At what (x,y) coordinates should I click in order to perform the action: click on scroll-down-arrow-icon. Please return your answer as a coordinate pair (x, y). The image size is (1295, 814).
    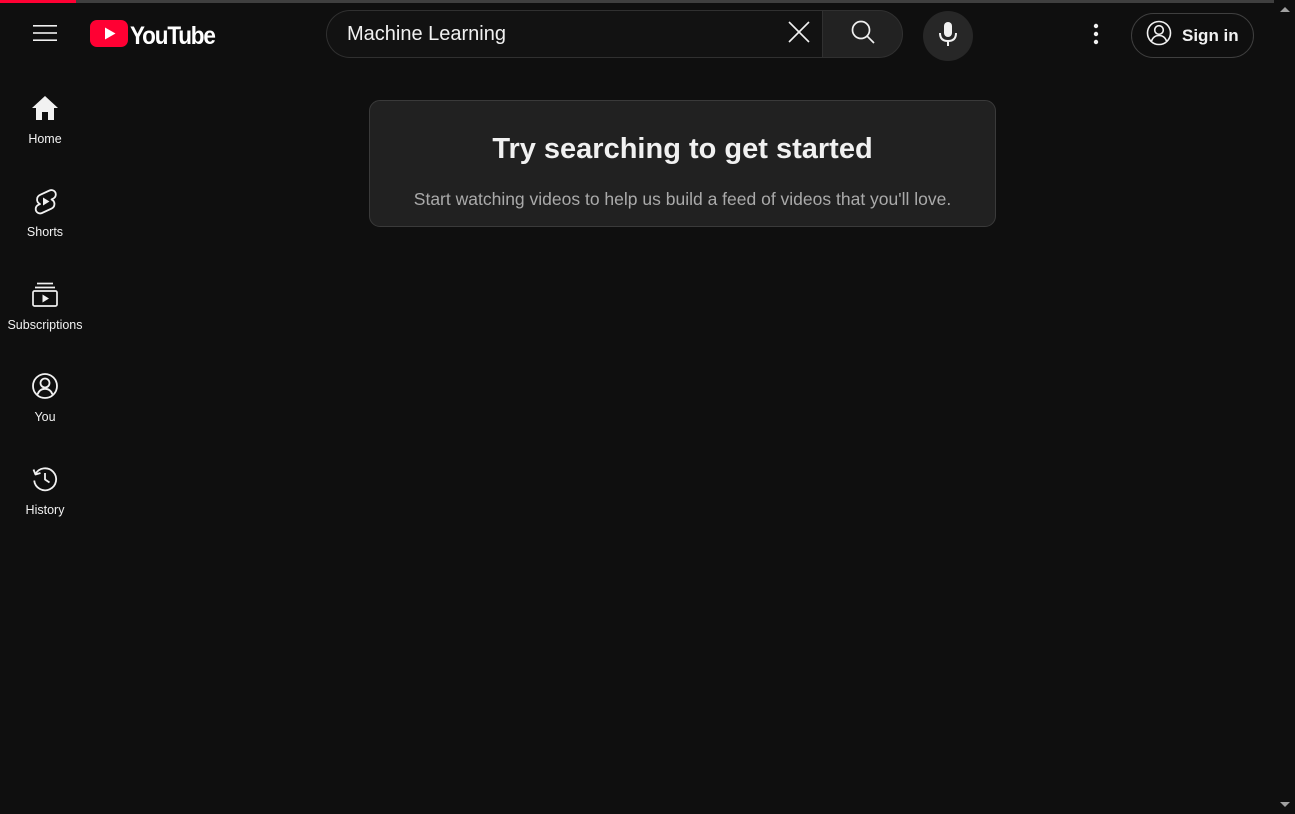
    Looking at the image, I should click on (1285, 804).